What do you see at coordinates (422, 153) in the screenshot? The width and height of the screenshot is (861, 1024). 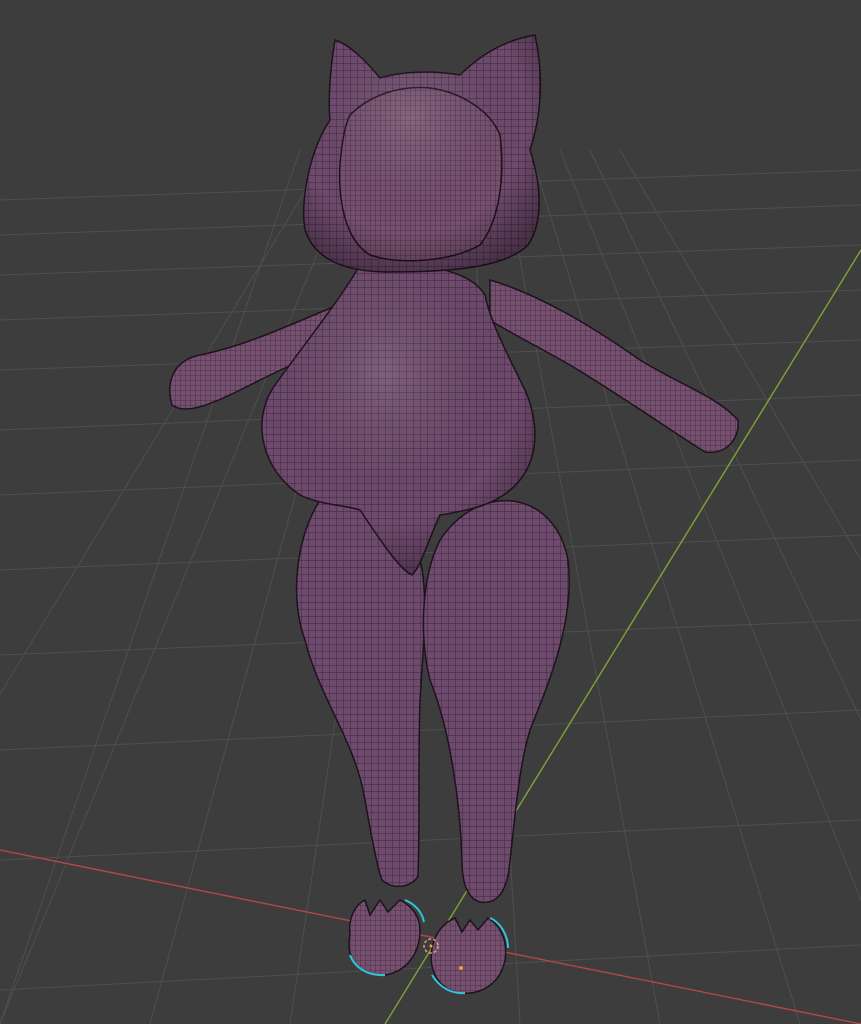 I see `hood-shading` at bounding box center [422, 153].